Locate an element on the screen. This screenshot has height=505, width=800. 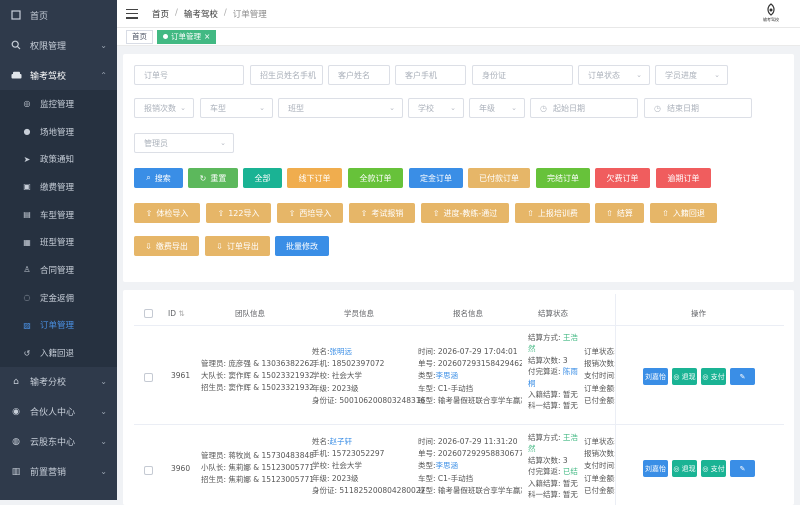
school-select: 学校 ⌄ is located at coordinates (436, 108).